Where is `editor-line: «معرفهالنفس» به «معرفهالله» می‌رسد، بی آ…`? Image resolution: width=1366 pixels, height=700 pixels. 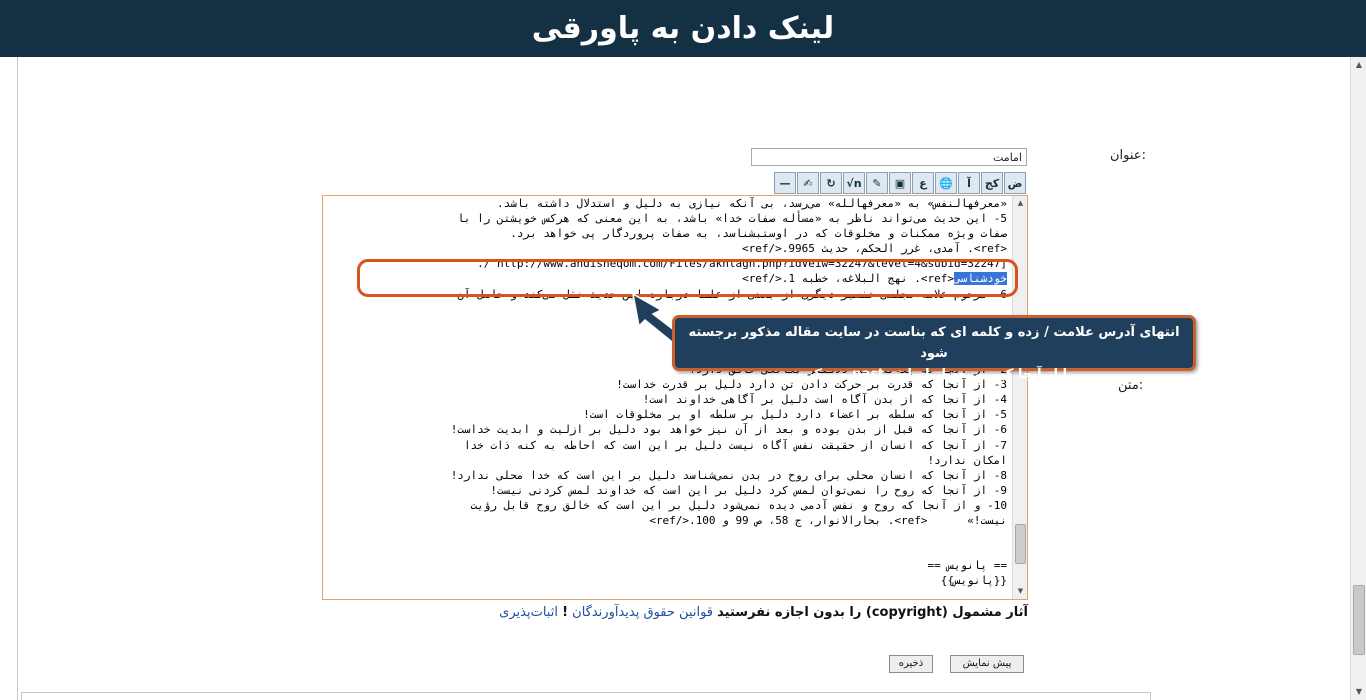
editor-line: «معرفهالنفس» به «معرفهالله» می‌رسد، بی آ… is located at coordinates (752, 203).